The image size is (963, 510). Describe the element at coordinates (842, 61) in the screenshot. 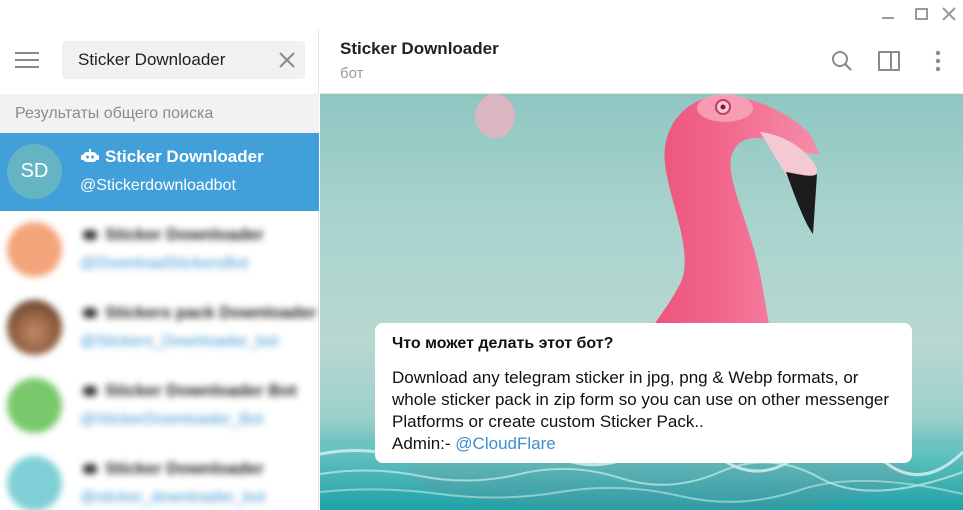

I see `search-icon` at that location.